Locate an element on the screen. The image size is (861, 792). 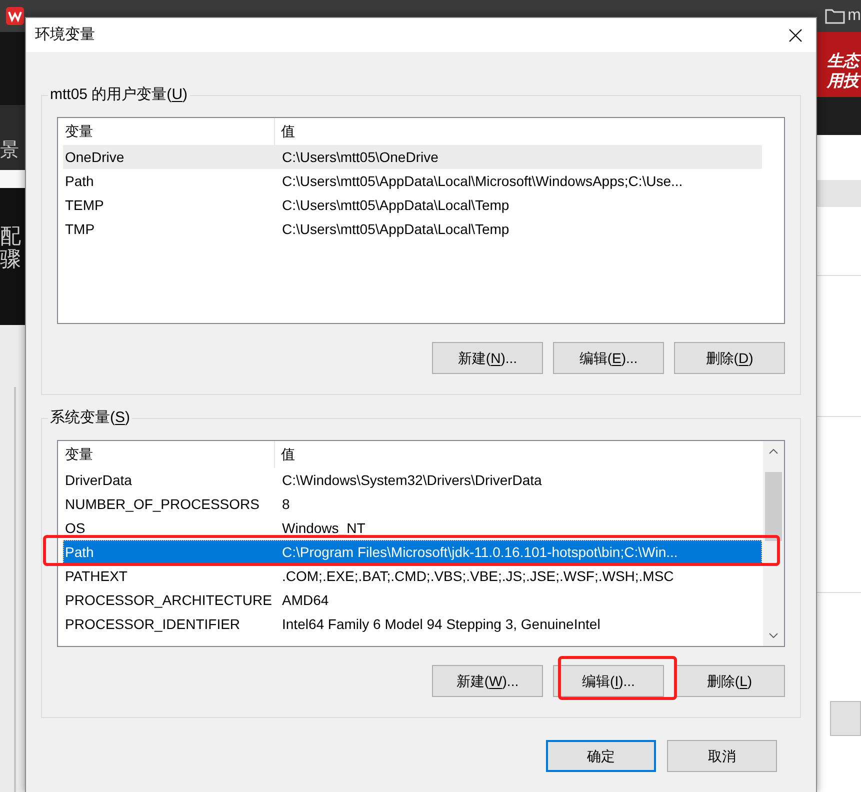
variable-value: C:\Users\mtt05\OneDrive is located at coordinates (359, 157).